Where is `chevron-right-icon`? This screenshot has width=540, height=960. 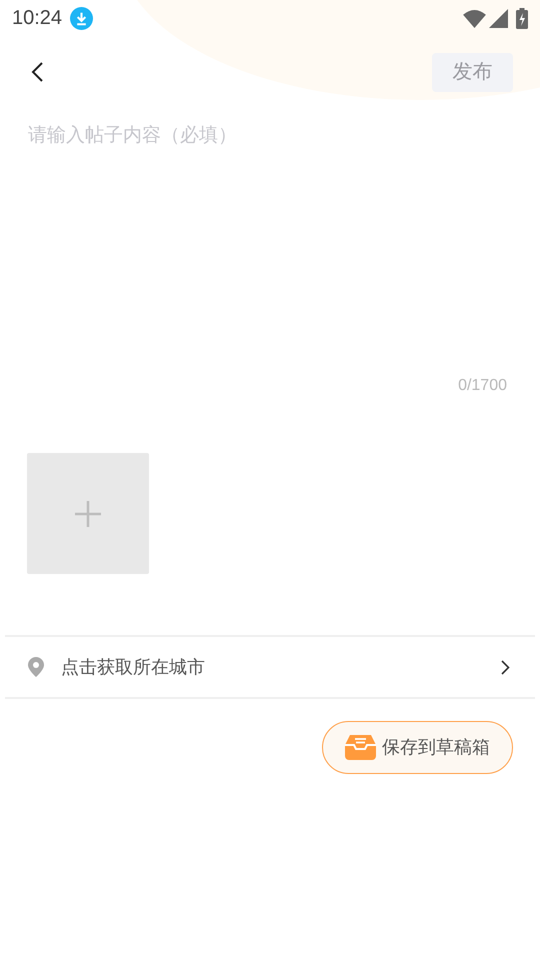 chevron-right-icon is located at coordinates (505, 667).